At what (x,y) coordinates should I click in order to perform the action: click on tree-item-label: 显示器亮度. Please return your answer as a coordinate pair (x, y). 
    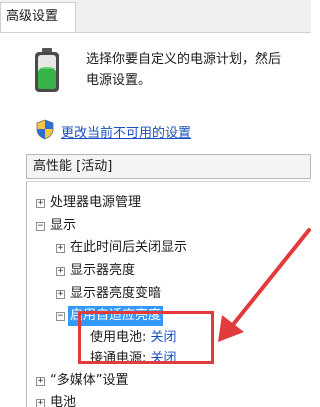
    Looking at the image, I should click on (103, 270).